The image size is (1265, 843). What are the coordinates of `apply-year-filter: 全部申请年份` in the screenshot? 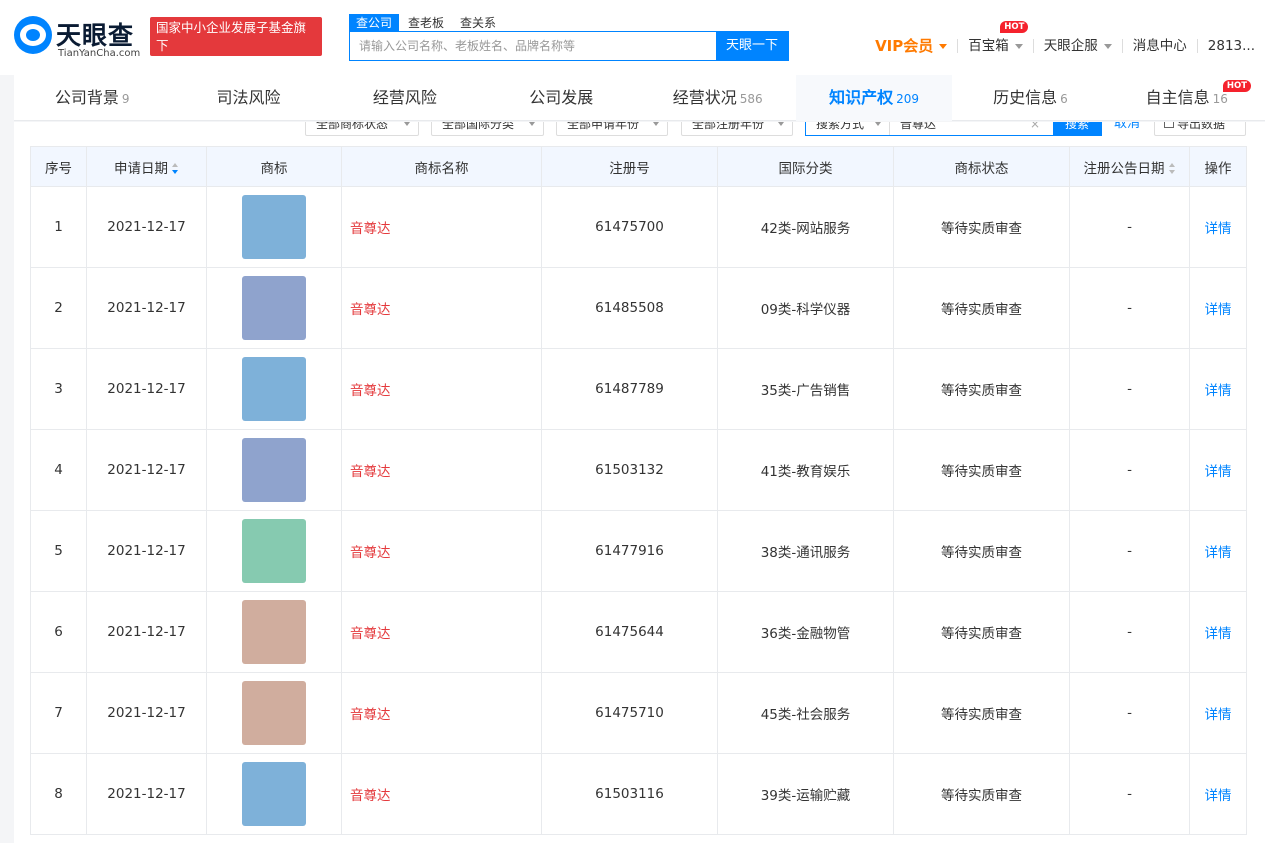 It's located at (612, 129).